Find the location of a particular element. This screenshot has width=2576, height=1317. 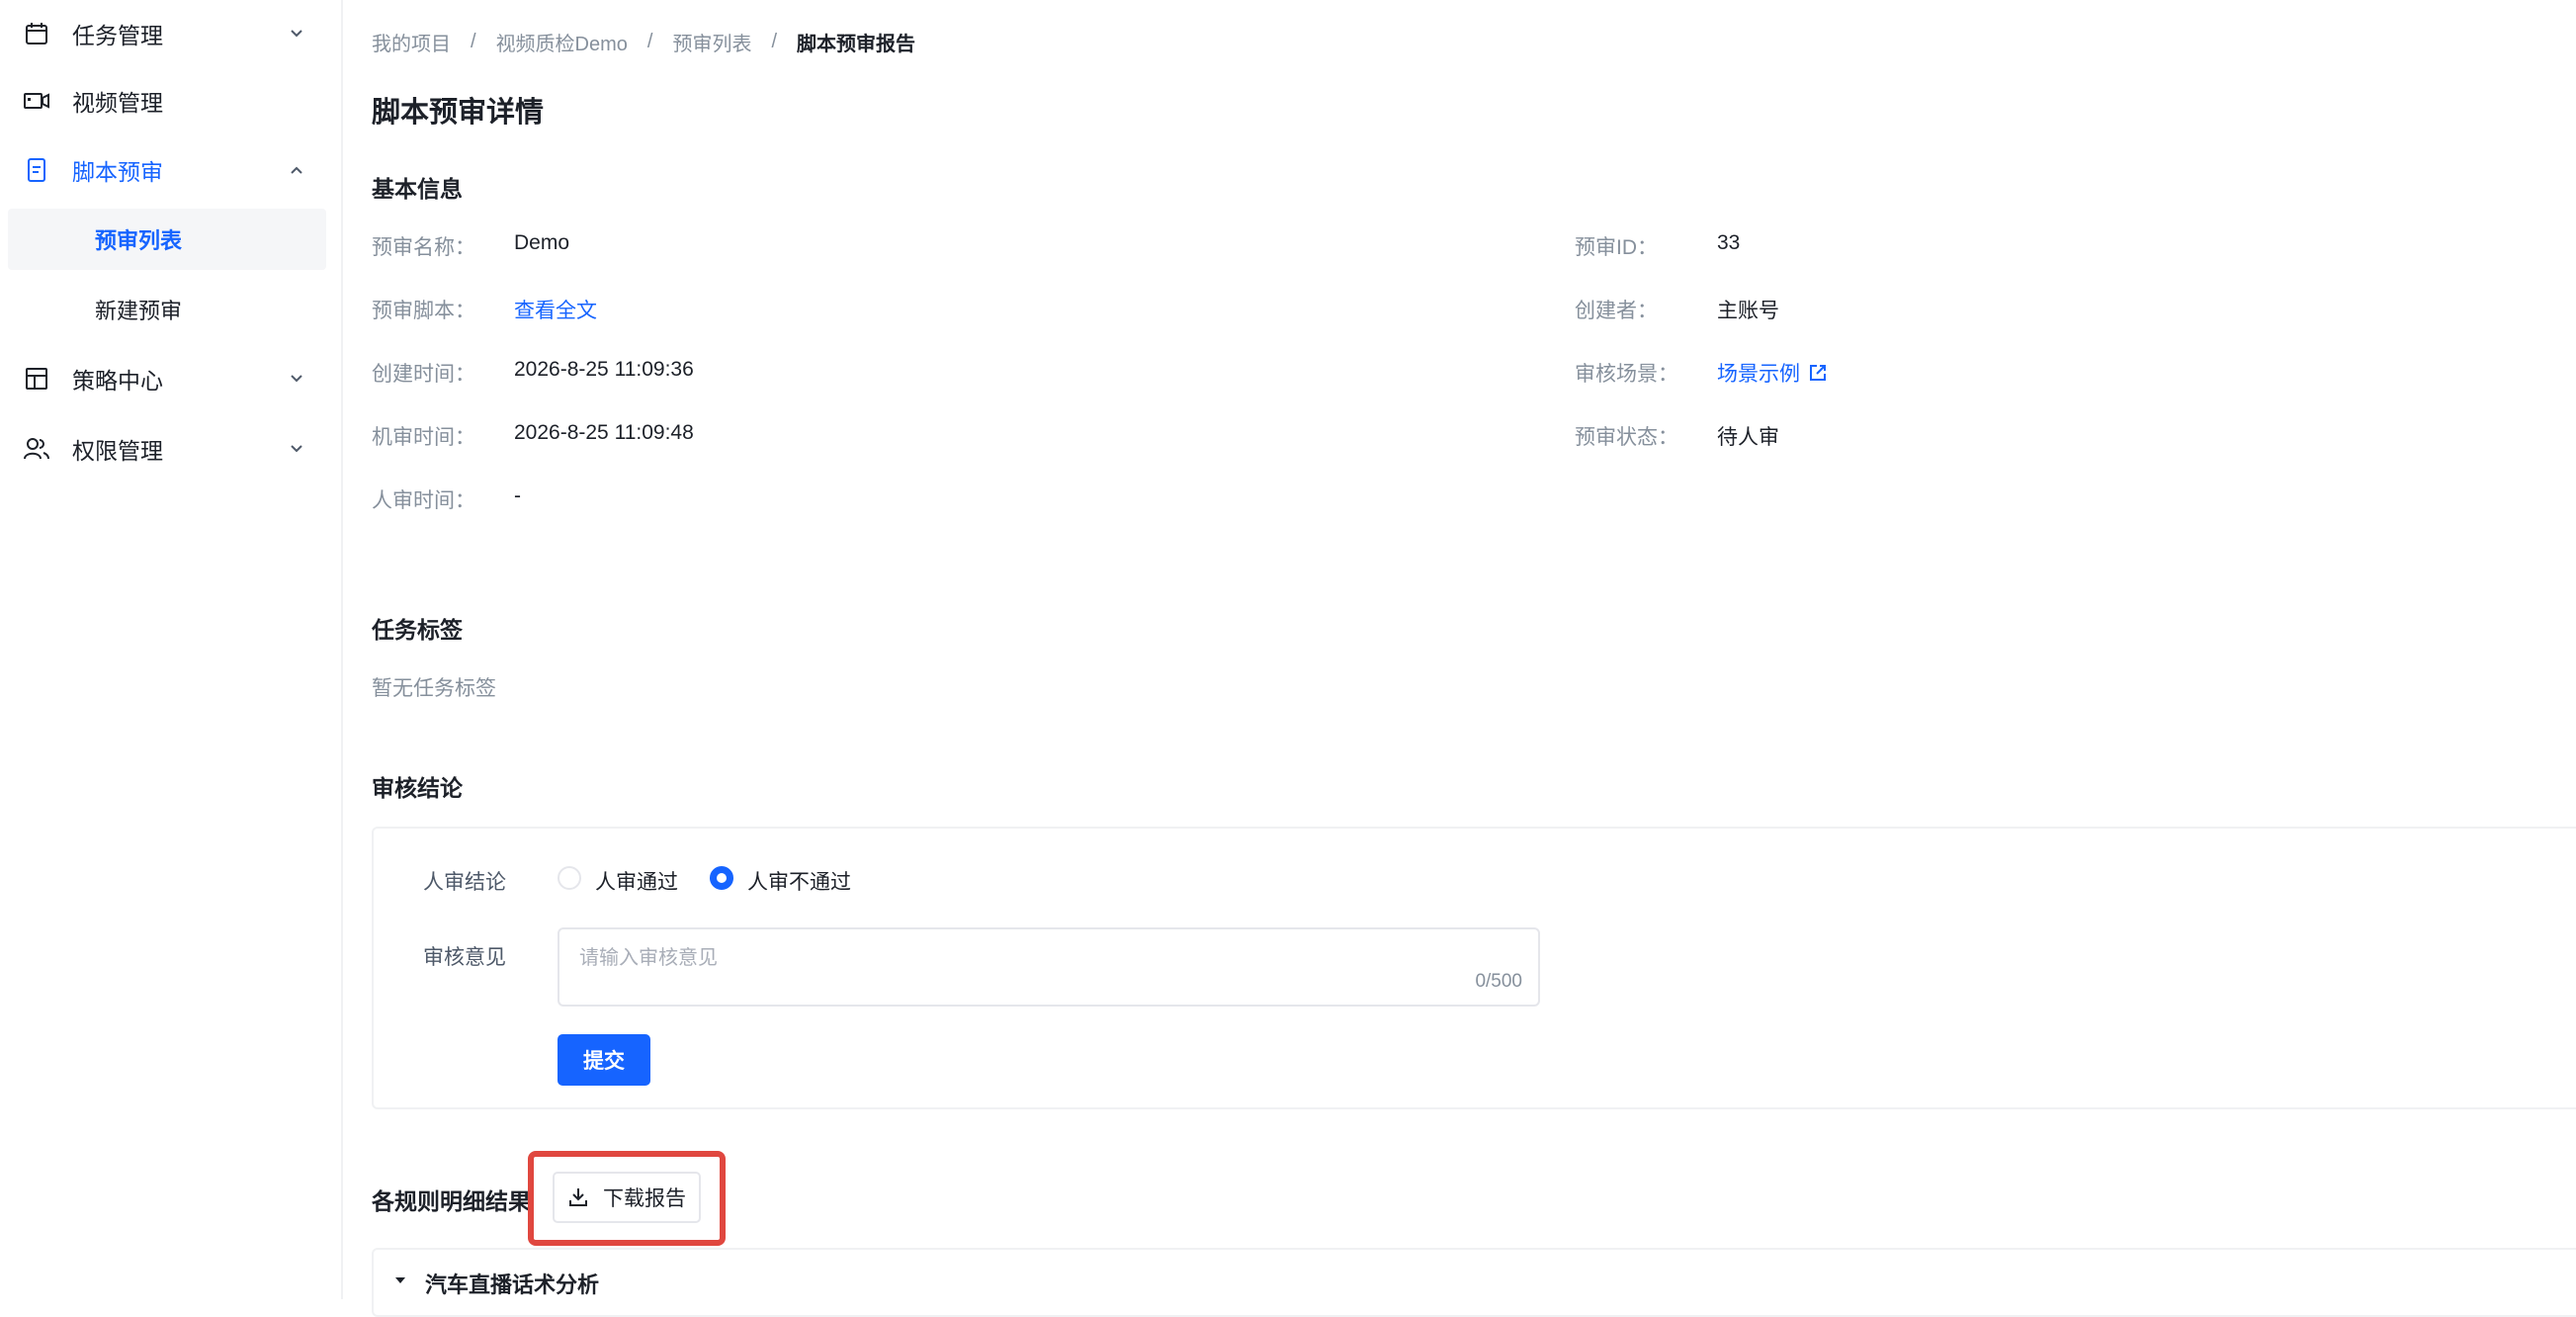

sidebar: 任务管理 视频管理 脚本预审 预审列表 新建预审 策略中心 权限管理 is located at coordinates (171, 649).